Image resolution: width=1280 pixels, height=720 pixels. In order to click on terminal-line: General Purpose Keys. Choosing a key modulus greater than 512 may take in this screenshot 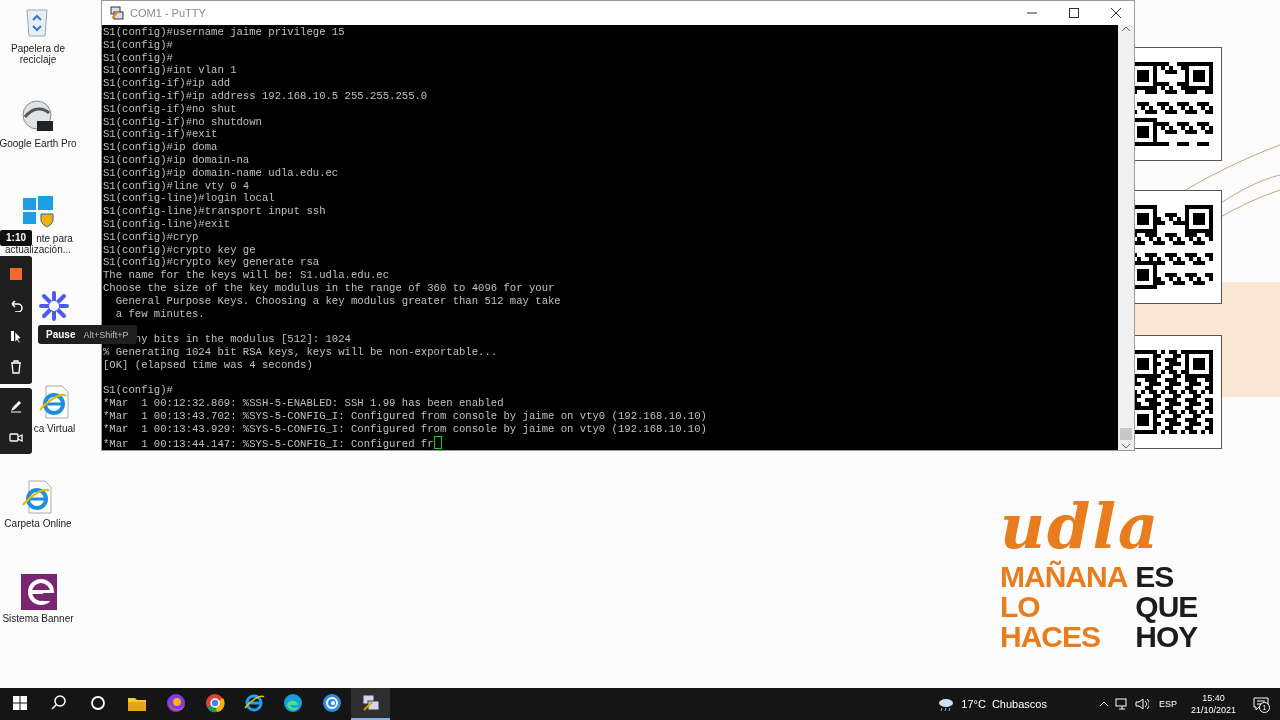, I will do `click(337, 300)`.